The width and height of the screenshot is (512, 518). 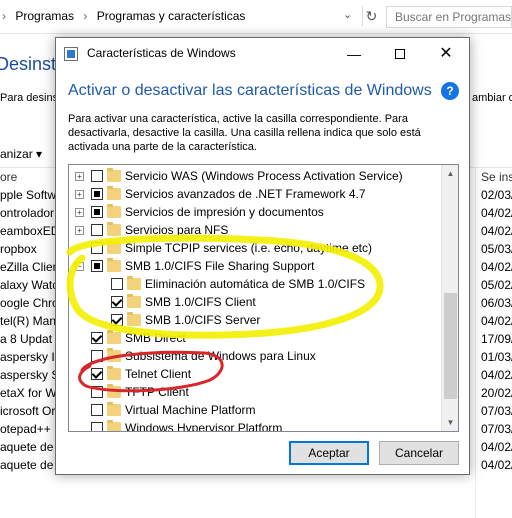 What do you see at coordinates (255, 284) in the screenshot?
I see `feature-row: Eliminación automática de SMB 1.0/CIFS` at bounding box center [255, 284].